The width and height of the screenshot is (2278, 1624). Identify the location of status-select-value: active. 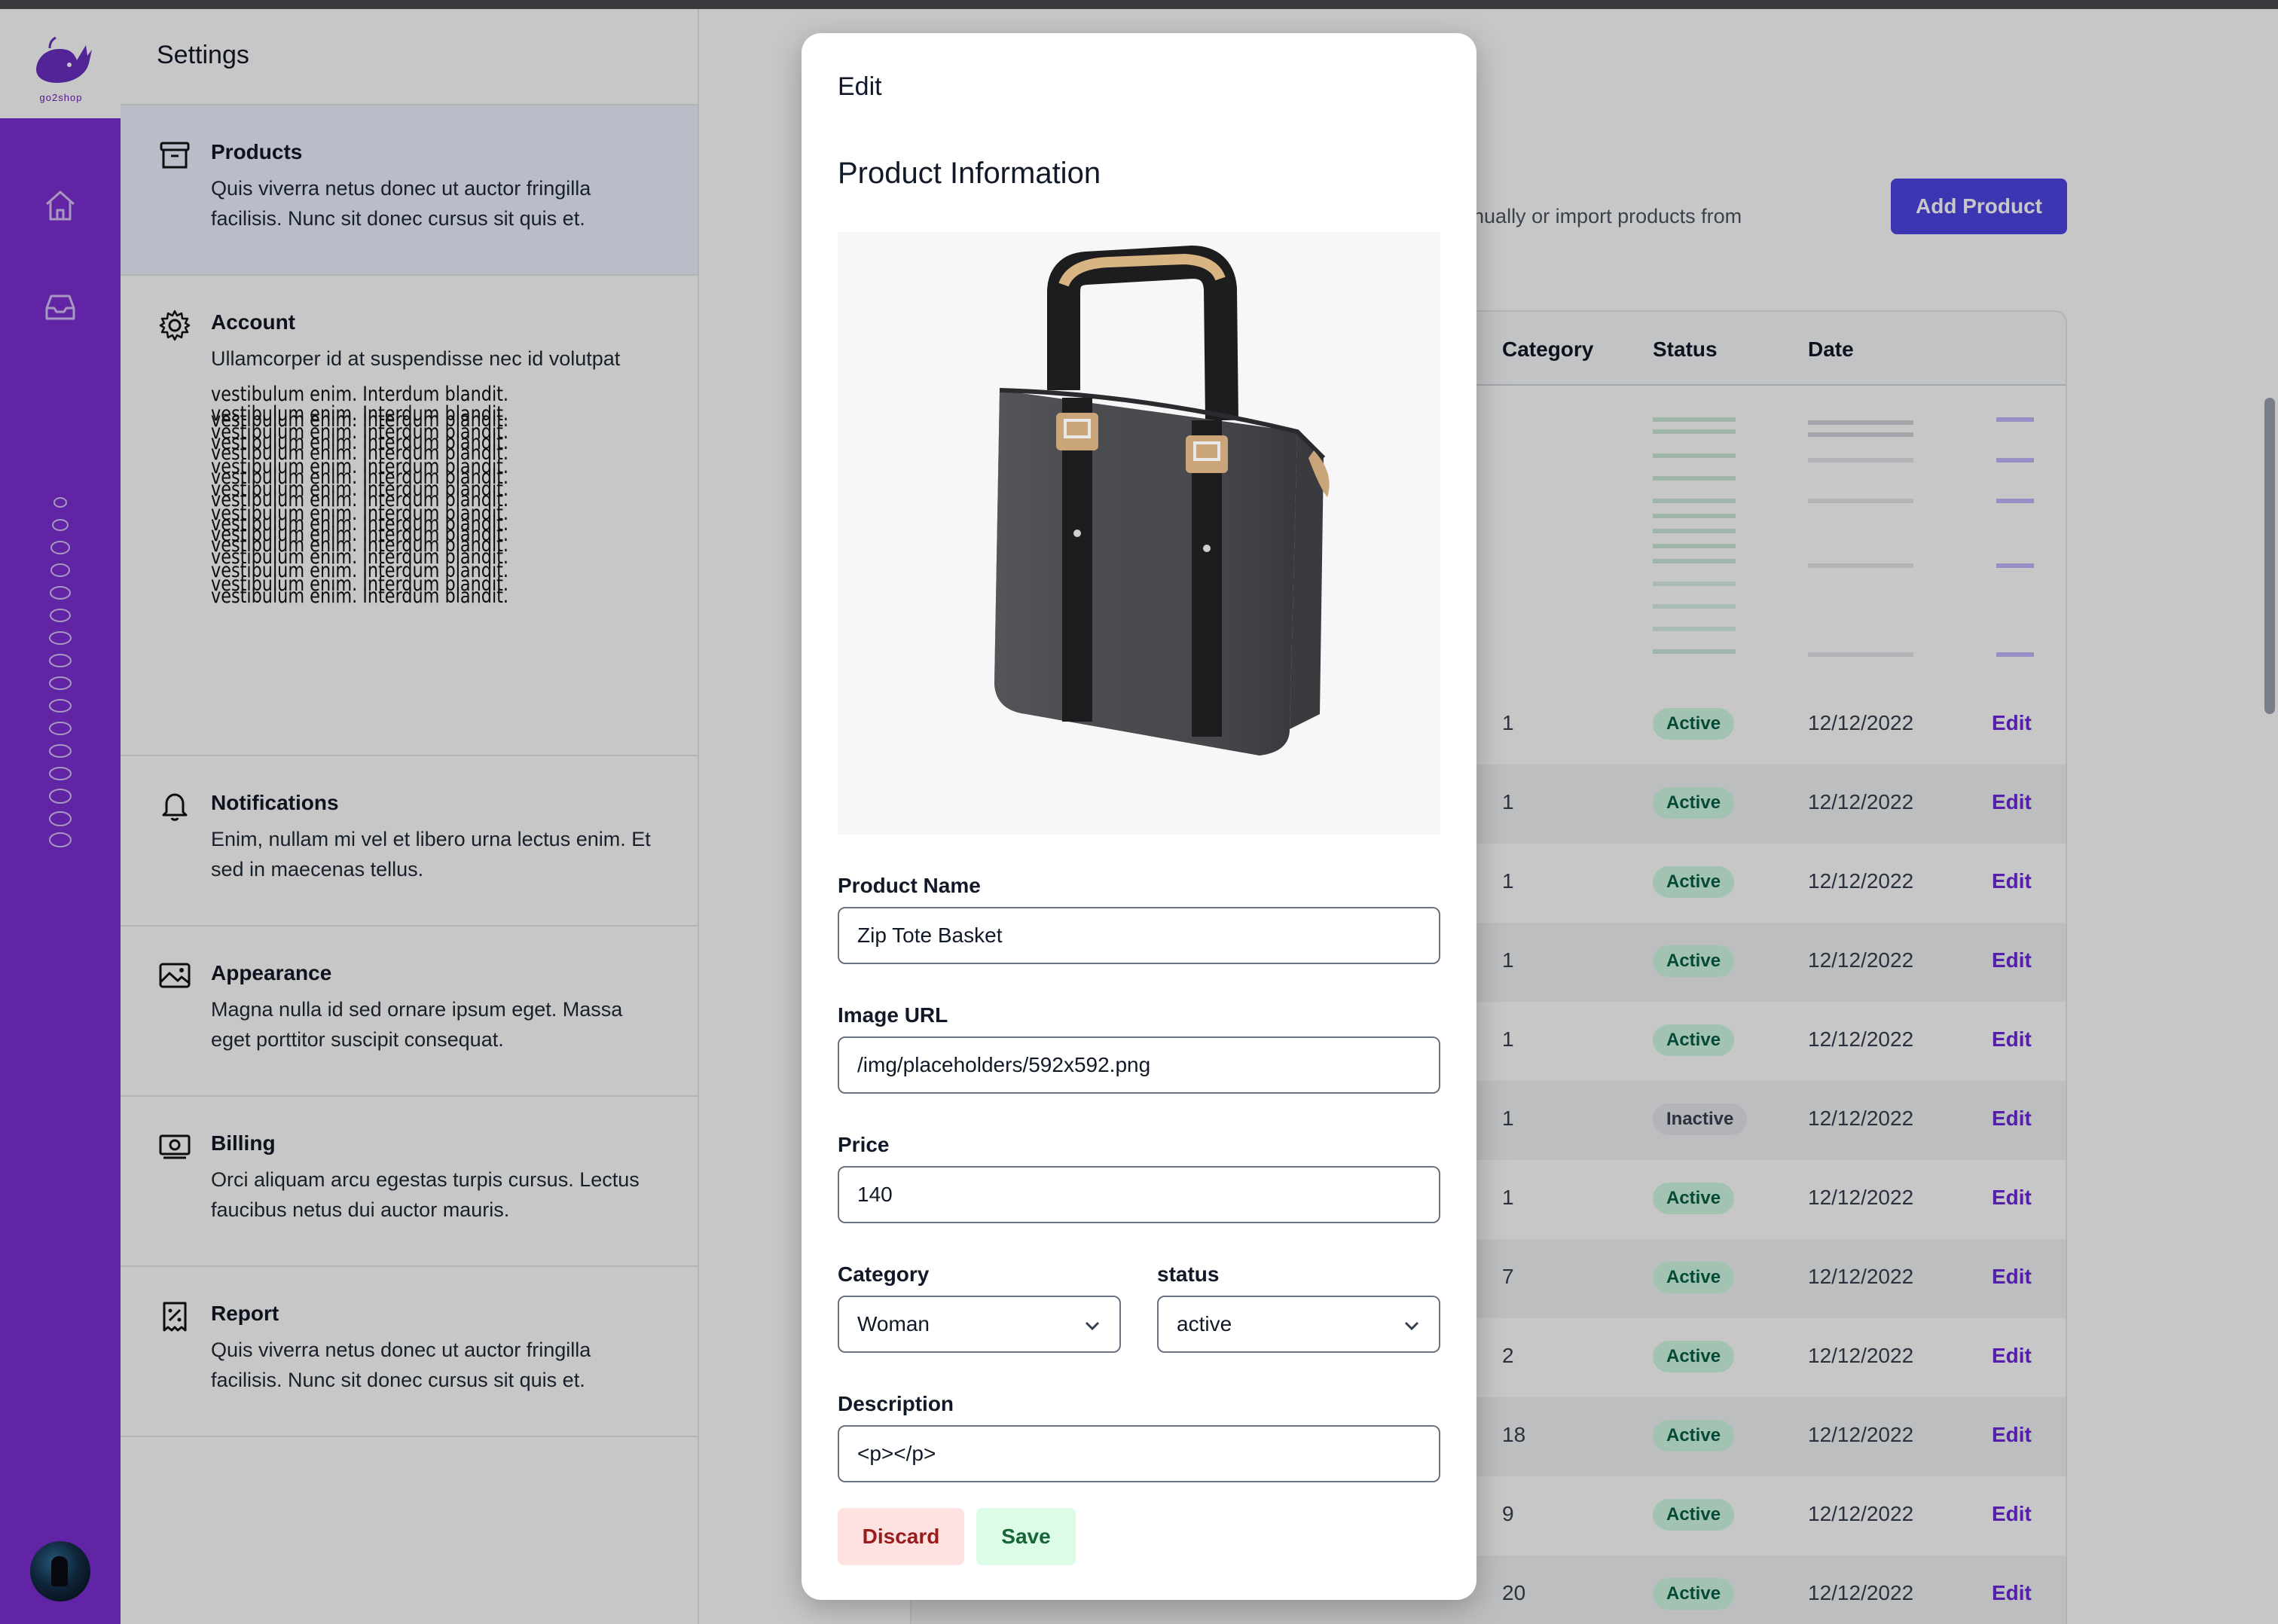
(1204, 1324).